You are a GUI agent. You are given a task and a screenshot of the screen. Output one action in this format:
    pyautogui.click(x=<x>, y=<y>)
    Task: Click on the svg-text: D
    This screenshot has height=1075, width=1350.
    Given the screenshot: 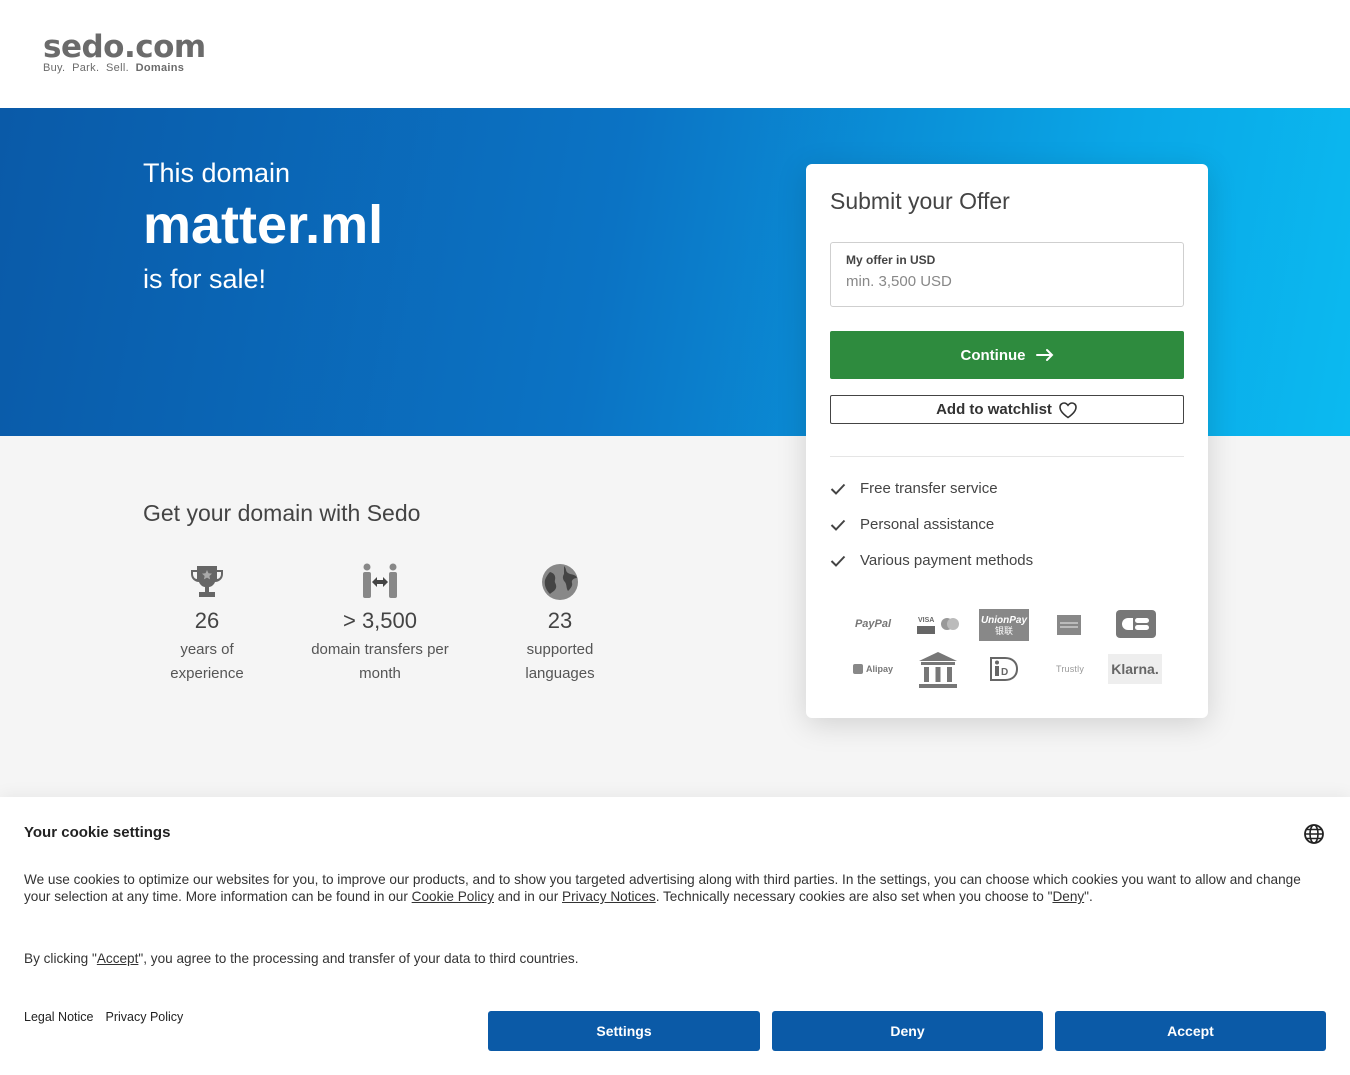 What is the action you would take?
    pyautogui.click(x=1004, y=672)
    